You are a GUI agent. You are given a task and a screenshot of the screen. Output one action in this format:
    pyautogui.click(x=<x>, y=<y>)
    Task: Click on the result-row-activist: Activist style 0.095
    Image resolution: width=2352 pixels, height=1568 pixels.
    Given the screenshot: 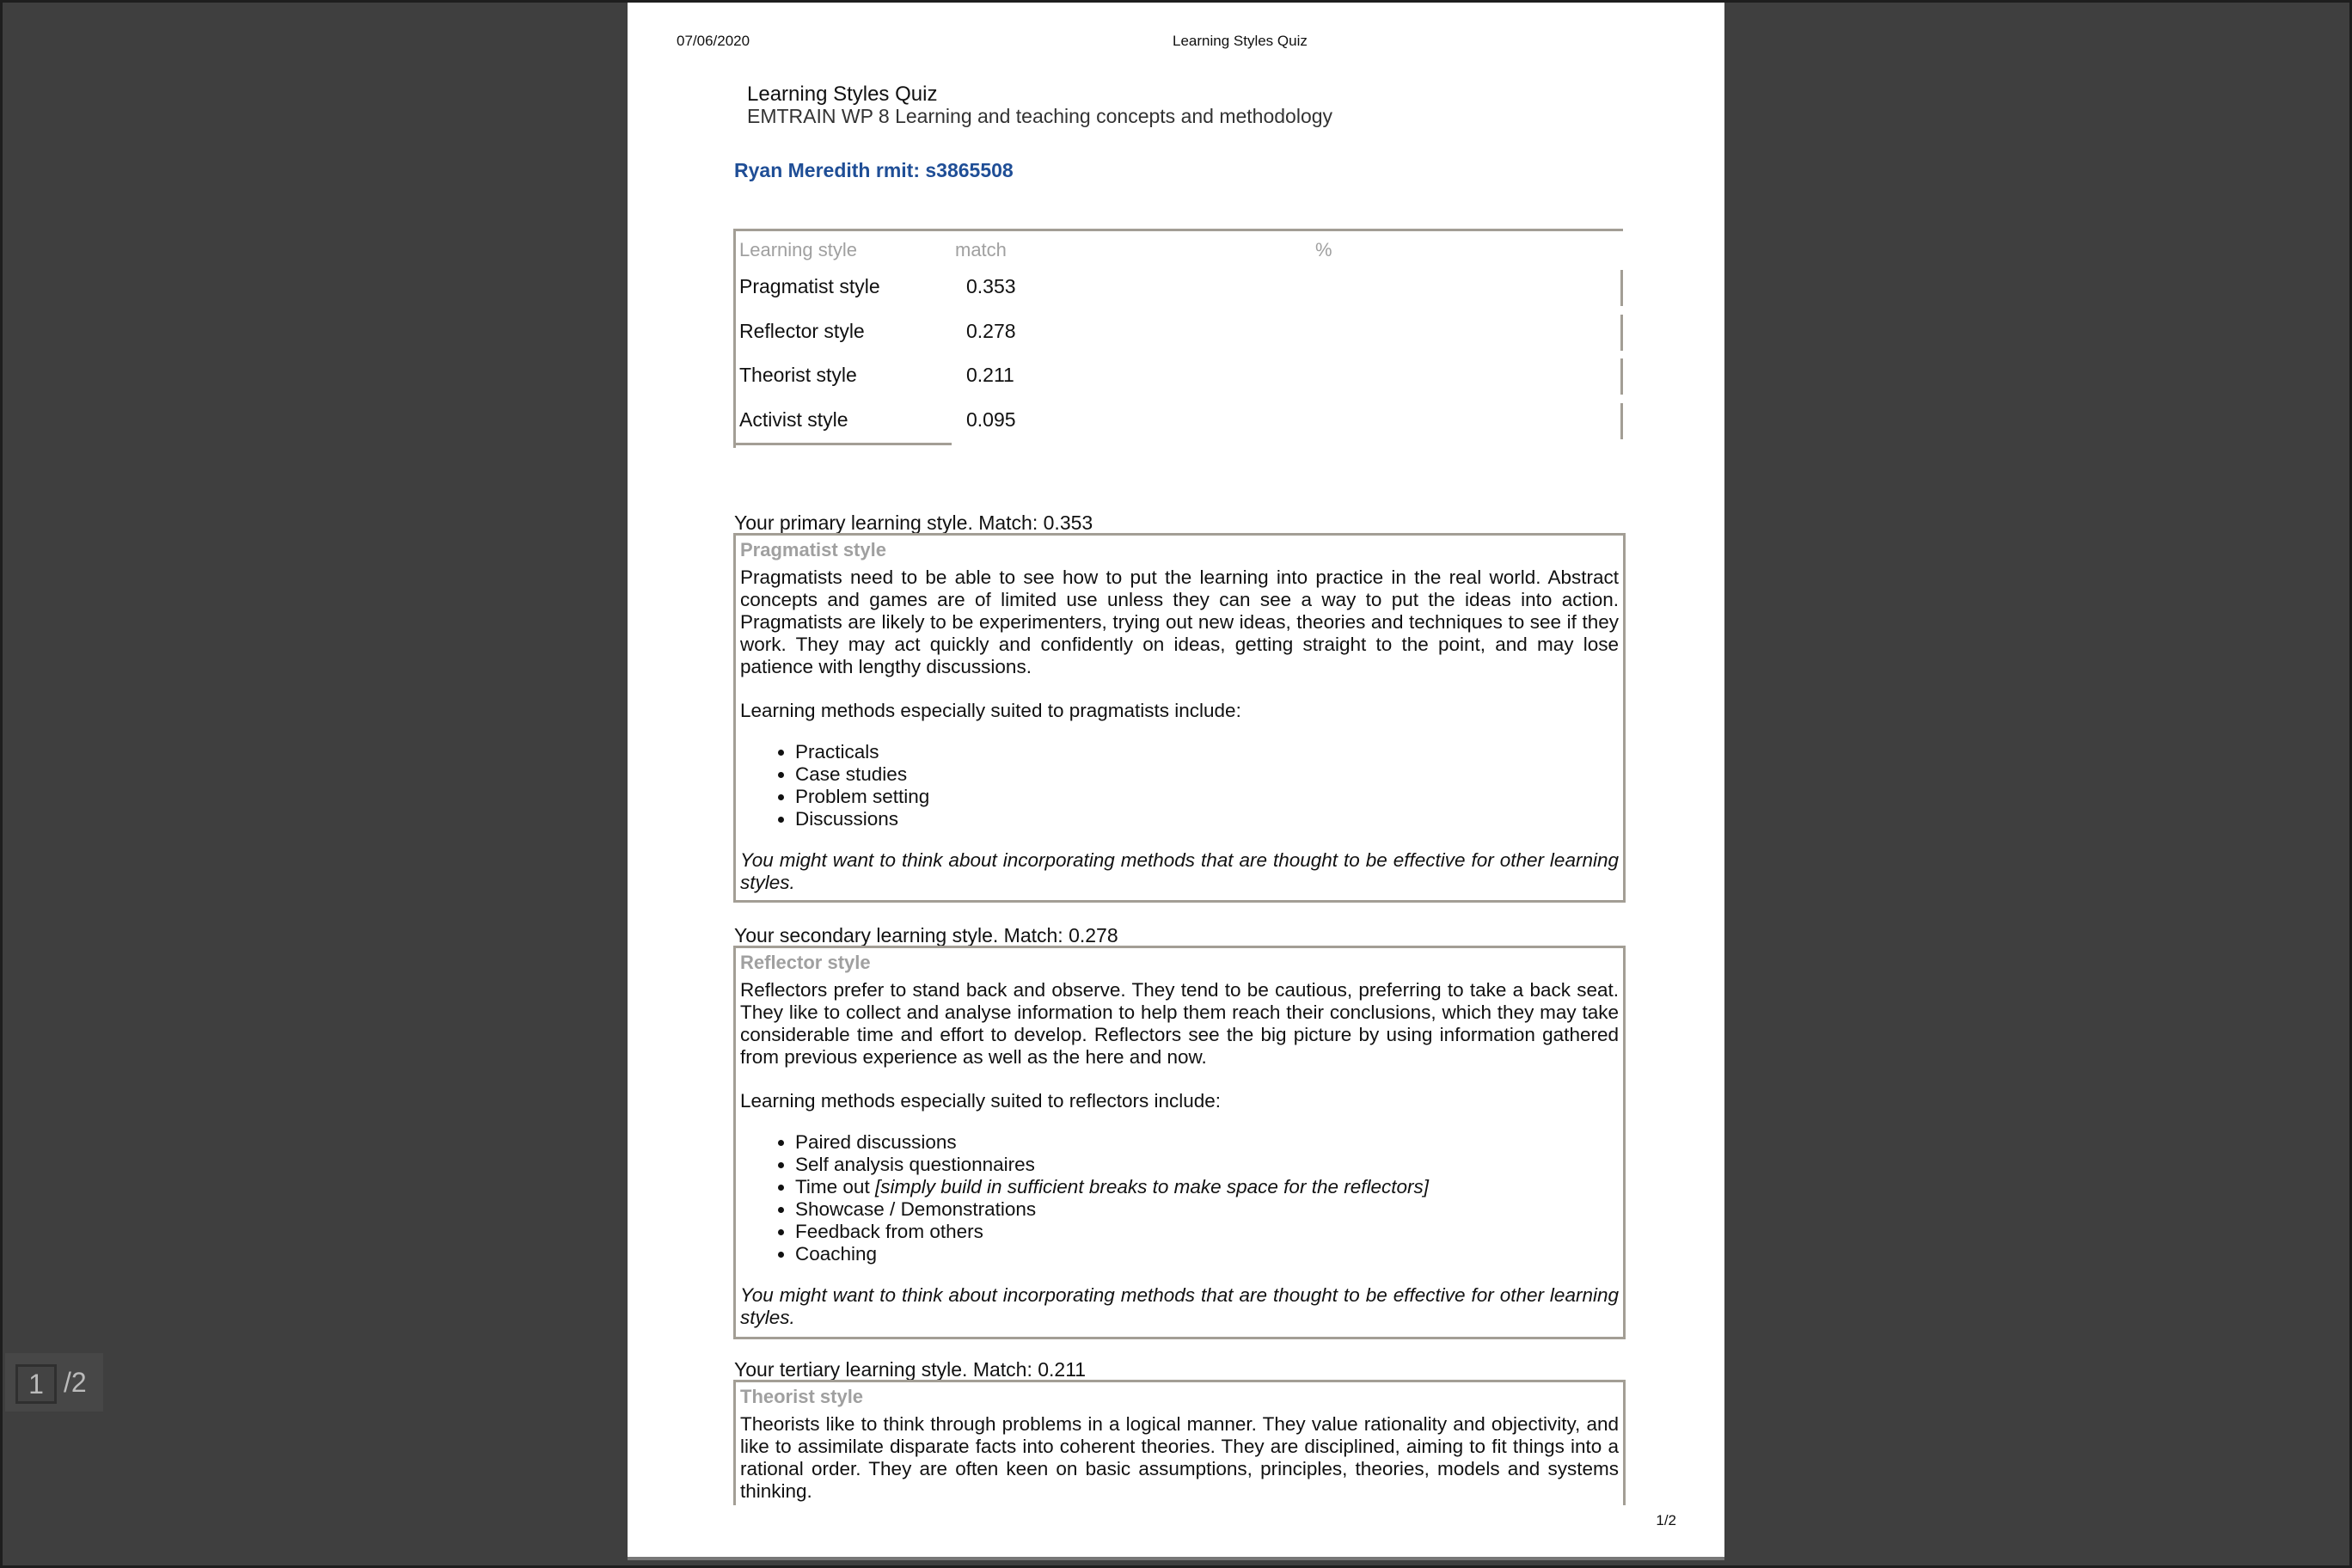 What is the action you would take?
    pyautogui.click(x=1179, y=421)
    